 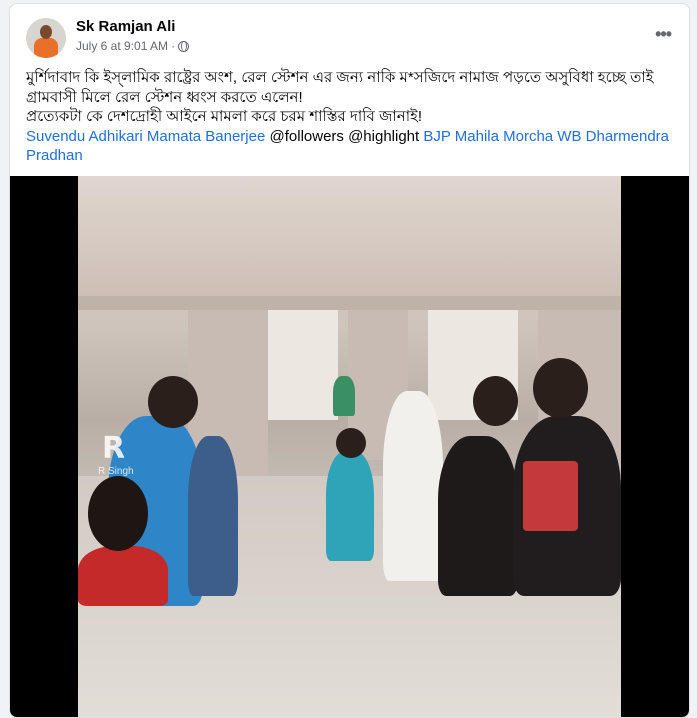 What do you see at coordinates (344, 136) in the screenshot?
I see `tag-mentions: @followers @highlight` at bounding box center [344, 136].